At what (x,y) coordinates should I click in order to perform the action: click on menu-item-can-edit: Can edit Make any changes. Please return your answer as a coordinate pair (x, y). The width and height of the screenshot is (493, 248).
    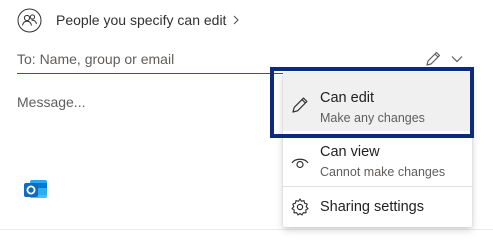
    Looking at the image, I should click on (377, 102).